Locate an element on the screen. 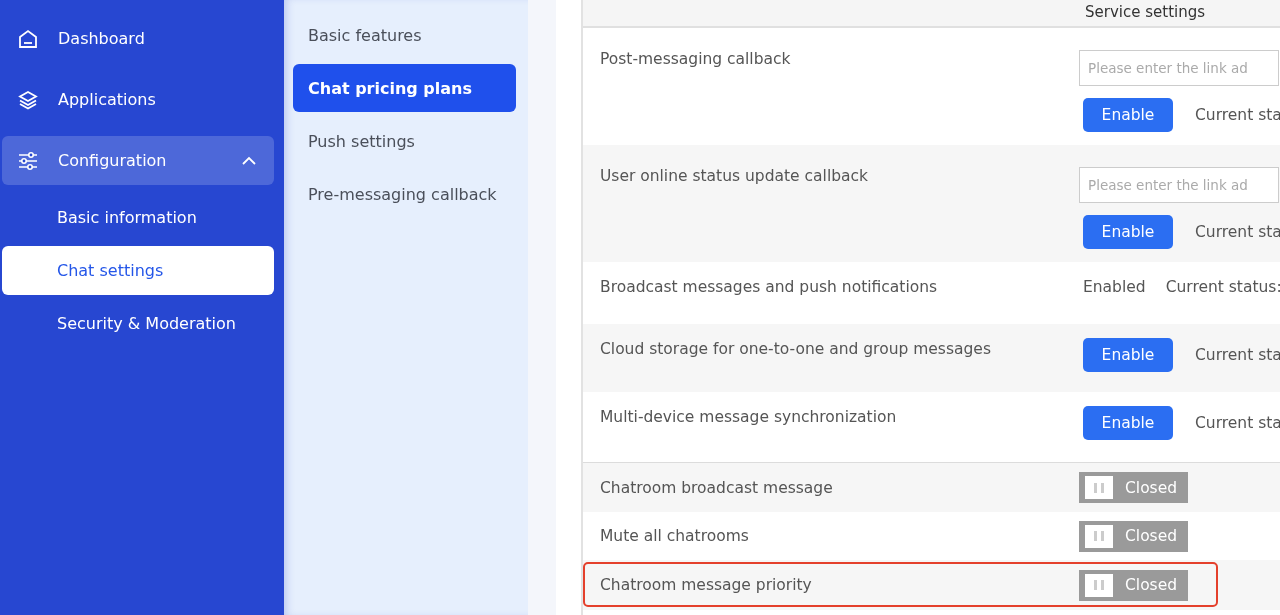  home-icon is located at coordinates (28, 38).